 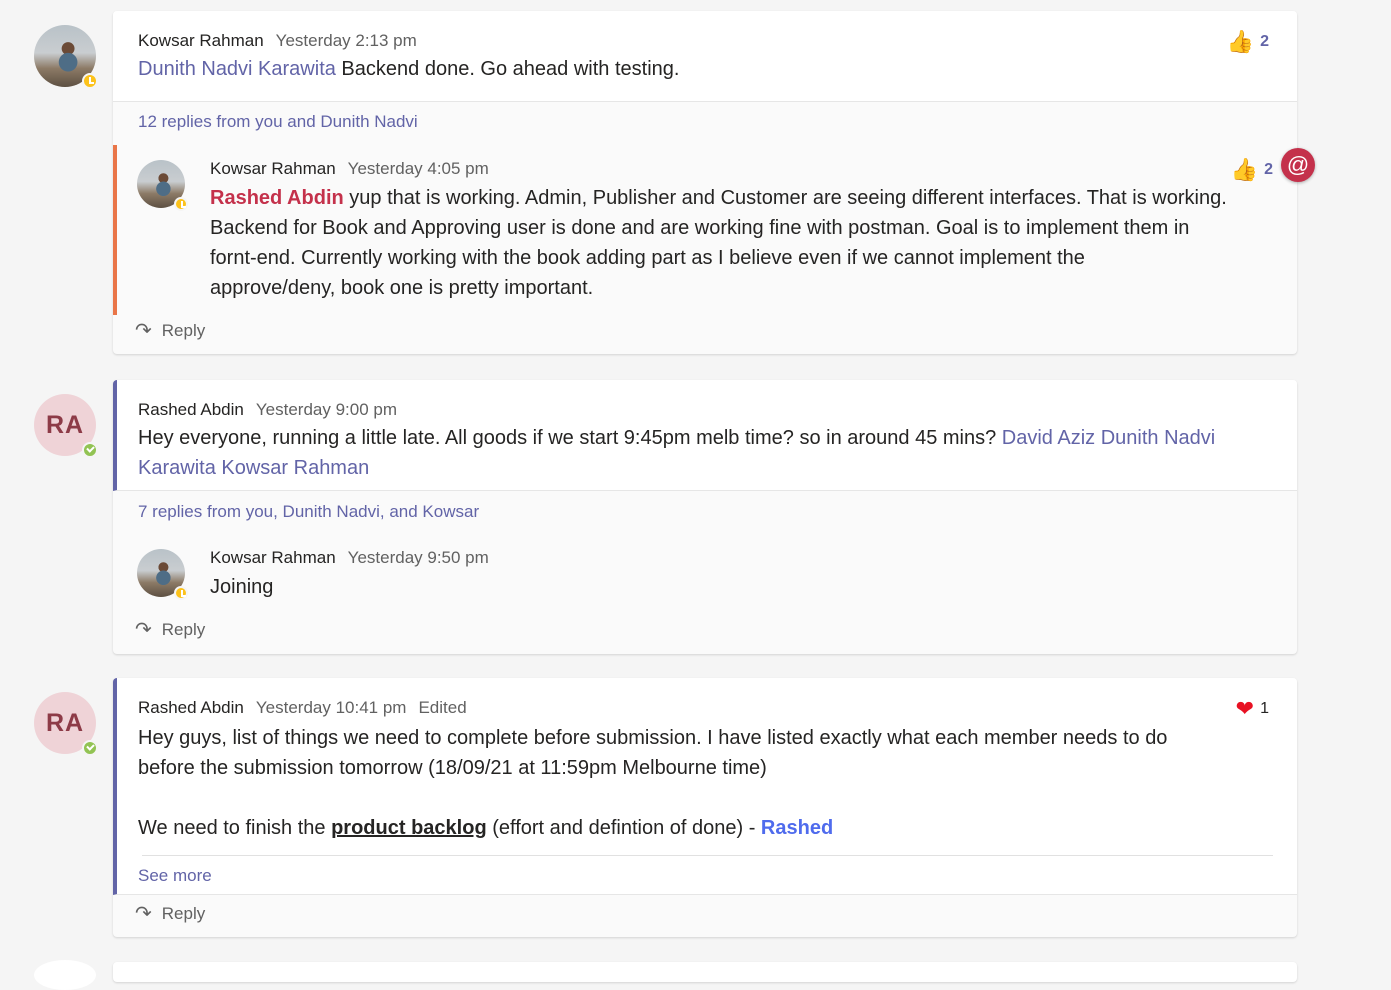 I want to click on message-header: Rashed Abdin Yesterday 10:41 pm Edited, so click(x=308, y=708).